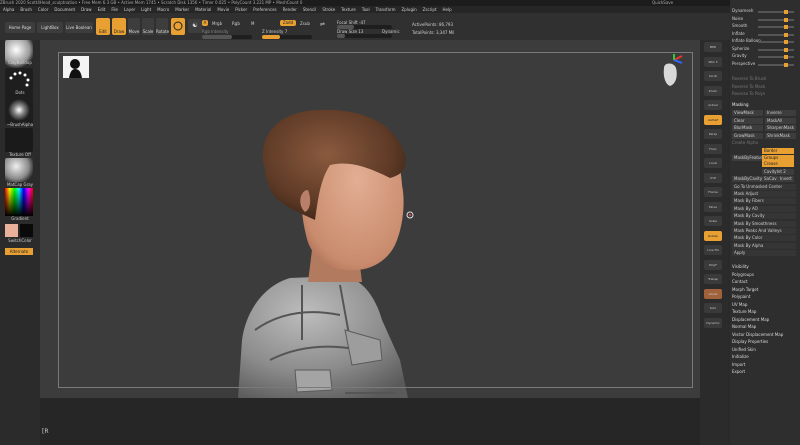 The image size is (800, 445). Describe the element at coordinates (765, 312) in the screenshot. I see `subpalette-texture-map: Texture Map` at that location.